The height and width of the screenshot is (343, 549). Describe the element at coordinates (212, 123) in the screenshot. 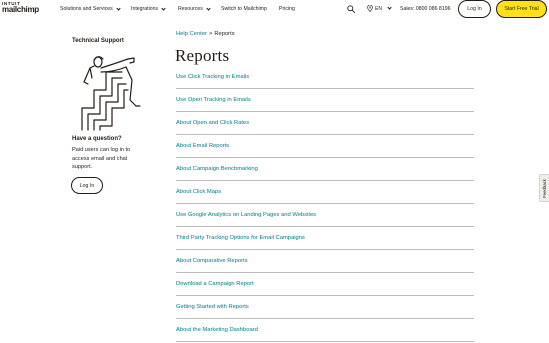

I see `article-link: About Open and Click Rates` at that location.